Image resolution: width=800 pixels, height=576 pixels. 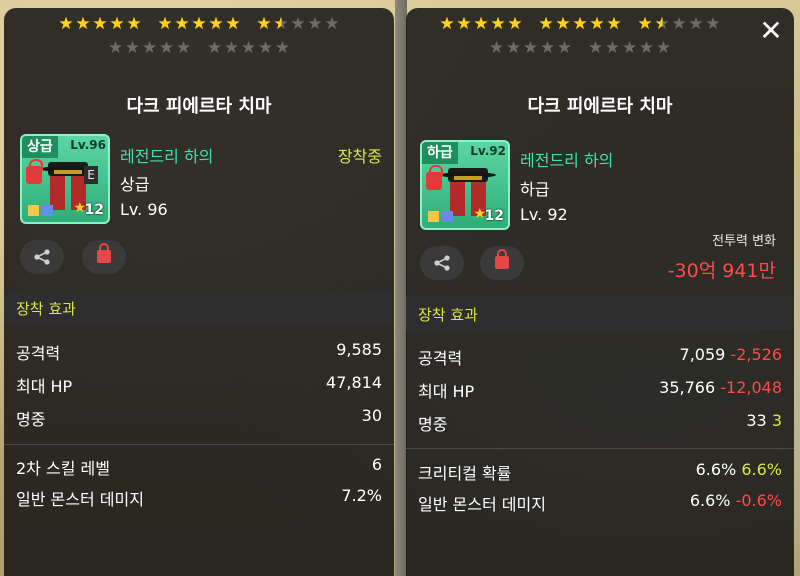 What do you see at coordinates (600, 471) in the screenshot?
I see `stat-row: 크리티컬 확률 6.6% 6.6%` at bounding box center [600, 471].